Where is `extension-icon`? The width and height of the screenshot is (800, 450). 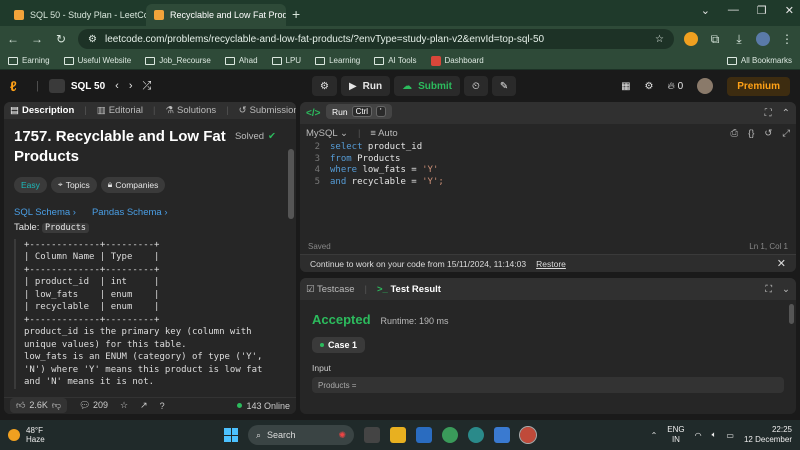
extension-icon is located at coordinates (691, 39).